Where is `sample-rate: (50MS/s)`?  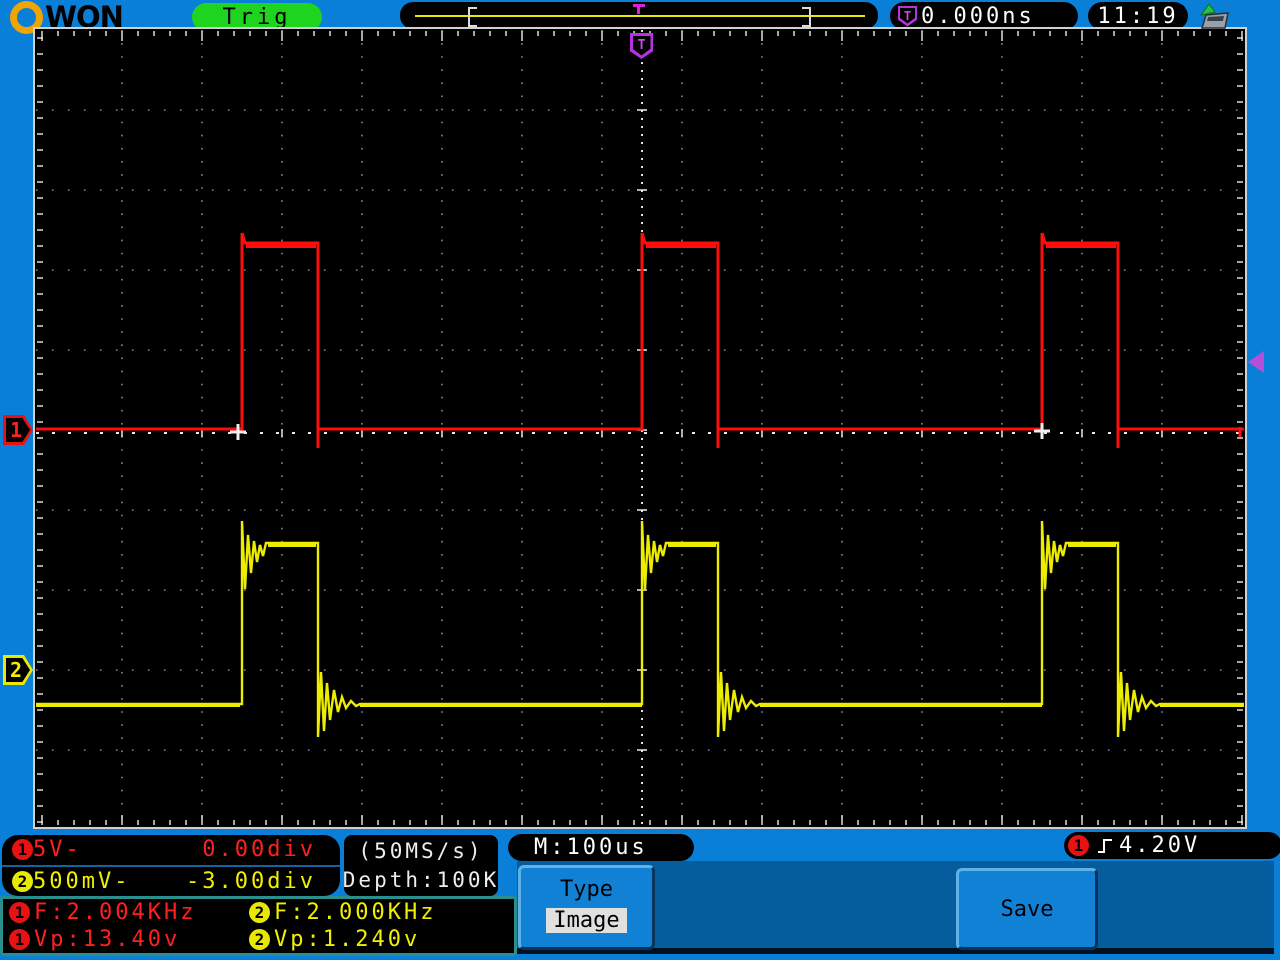 sample-rate: (50MS/s) is located at coordinates (421, 850).